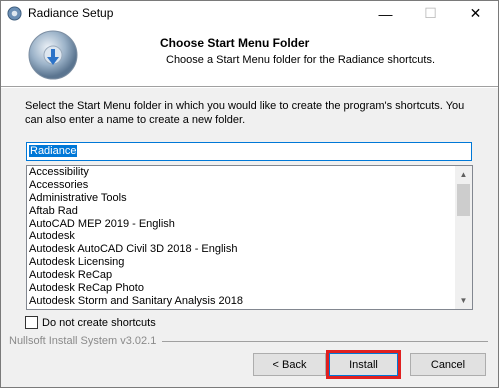 The height and width of the screenshot is (388, 499). I want to click on radiance-logo-icon, so click(53, 55).